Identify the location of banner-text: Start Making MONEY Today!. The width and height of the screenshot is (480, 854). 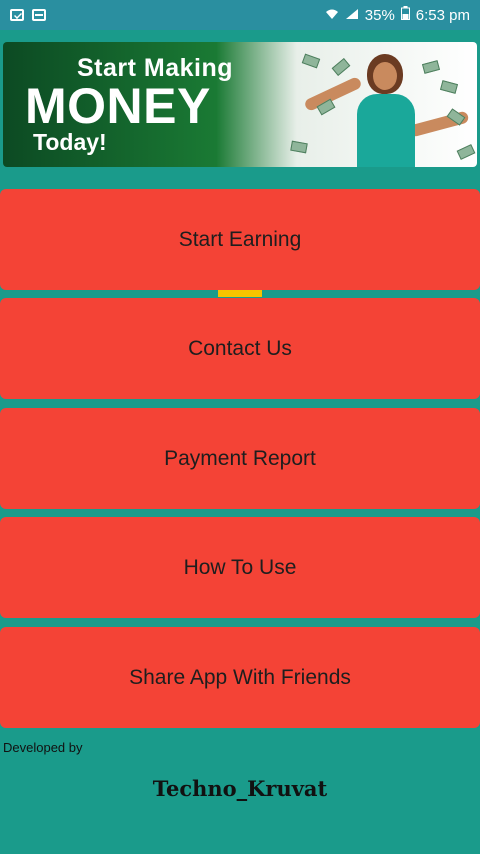
(129, 105).